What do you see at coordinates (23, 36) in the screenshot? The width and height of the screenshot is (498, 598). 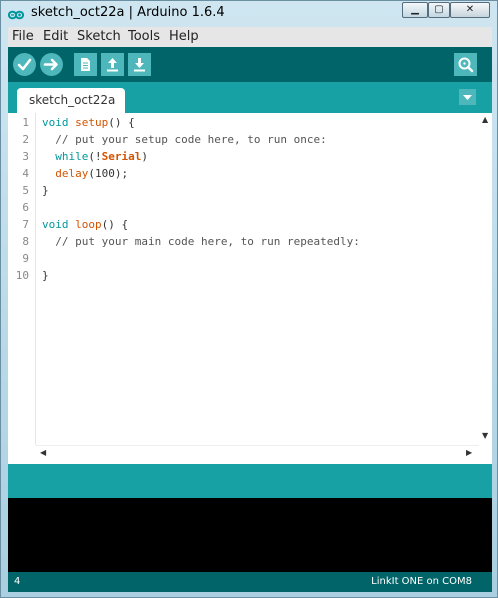 I see `menu-file: File` at bounding box center [23, 36].